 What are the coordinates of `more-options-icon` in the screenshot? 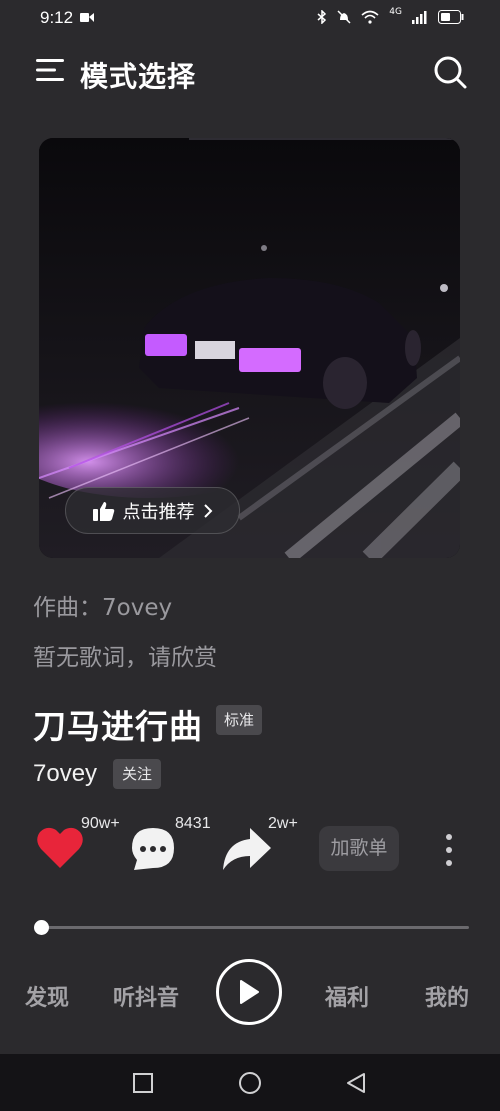 It's located at (449, 850).